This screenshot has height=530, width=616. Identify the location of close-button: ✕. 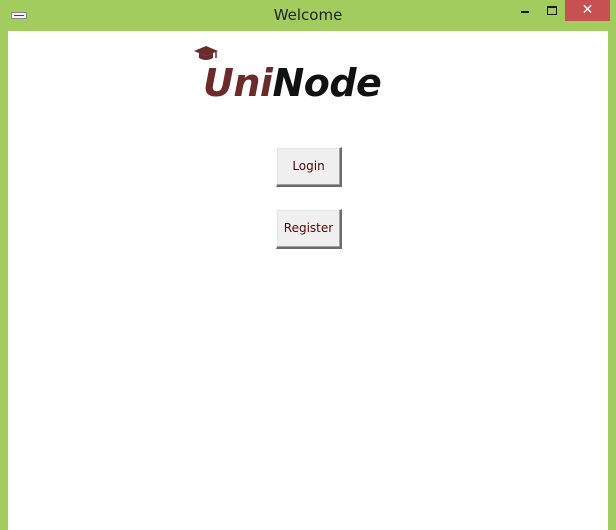
(587, 10).